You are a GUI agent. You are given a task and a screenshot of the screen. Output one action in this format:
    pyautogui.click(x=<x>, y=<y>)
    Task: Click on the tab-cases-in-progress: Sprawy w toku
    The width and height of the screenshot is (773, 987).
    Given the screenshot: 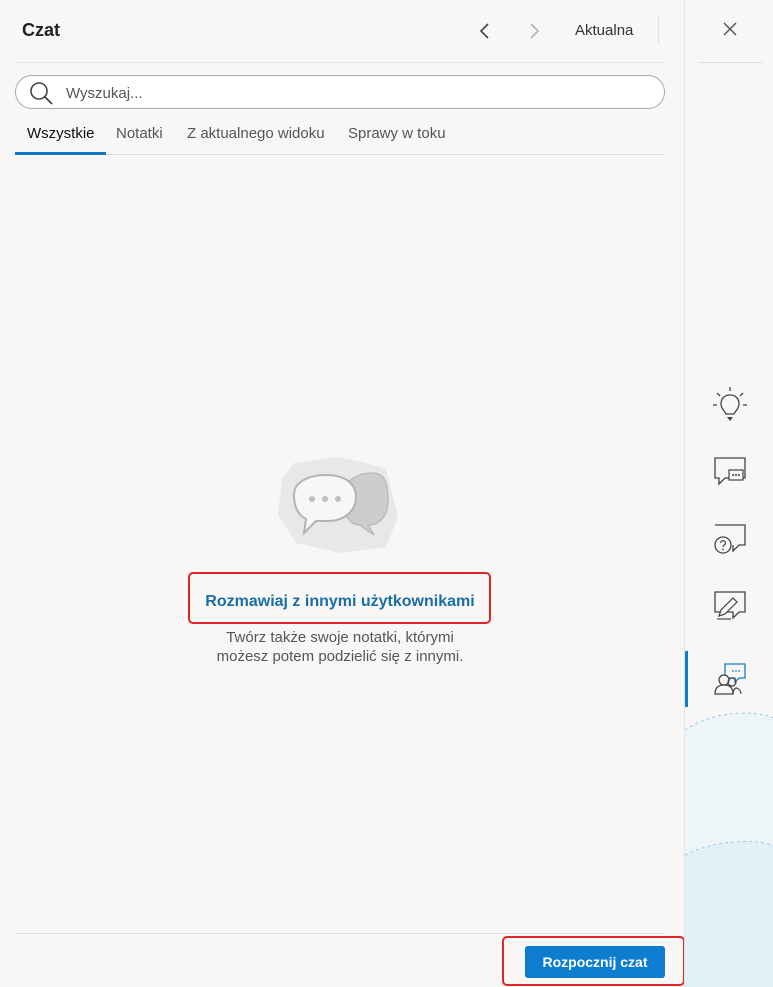 What is the action you would take?
    pyautogui.click(x=397, y=133)
    